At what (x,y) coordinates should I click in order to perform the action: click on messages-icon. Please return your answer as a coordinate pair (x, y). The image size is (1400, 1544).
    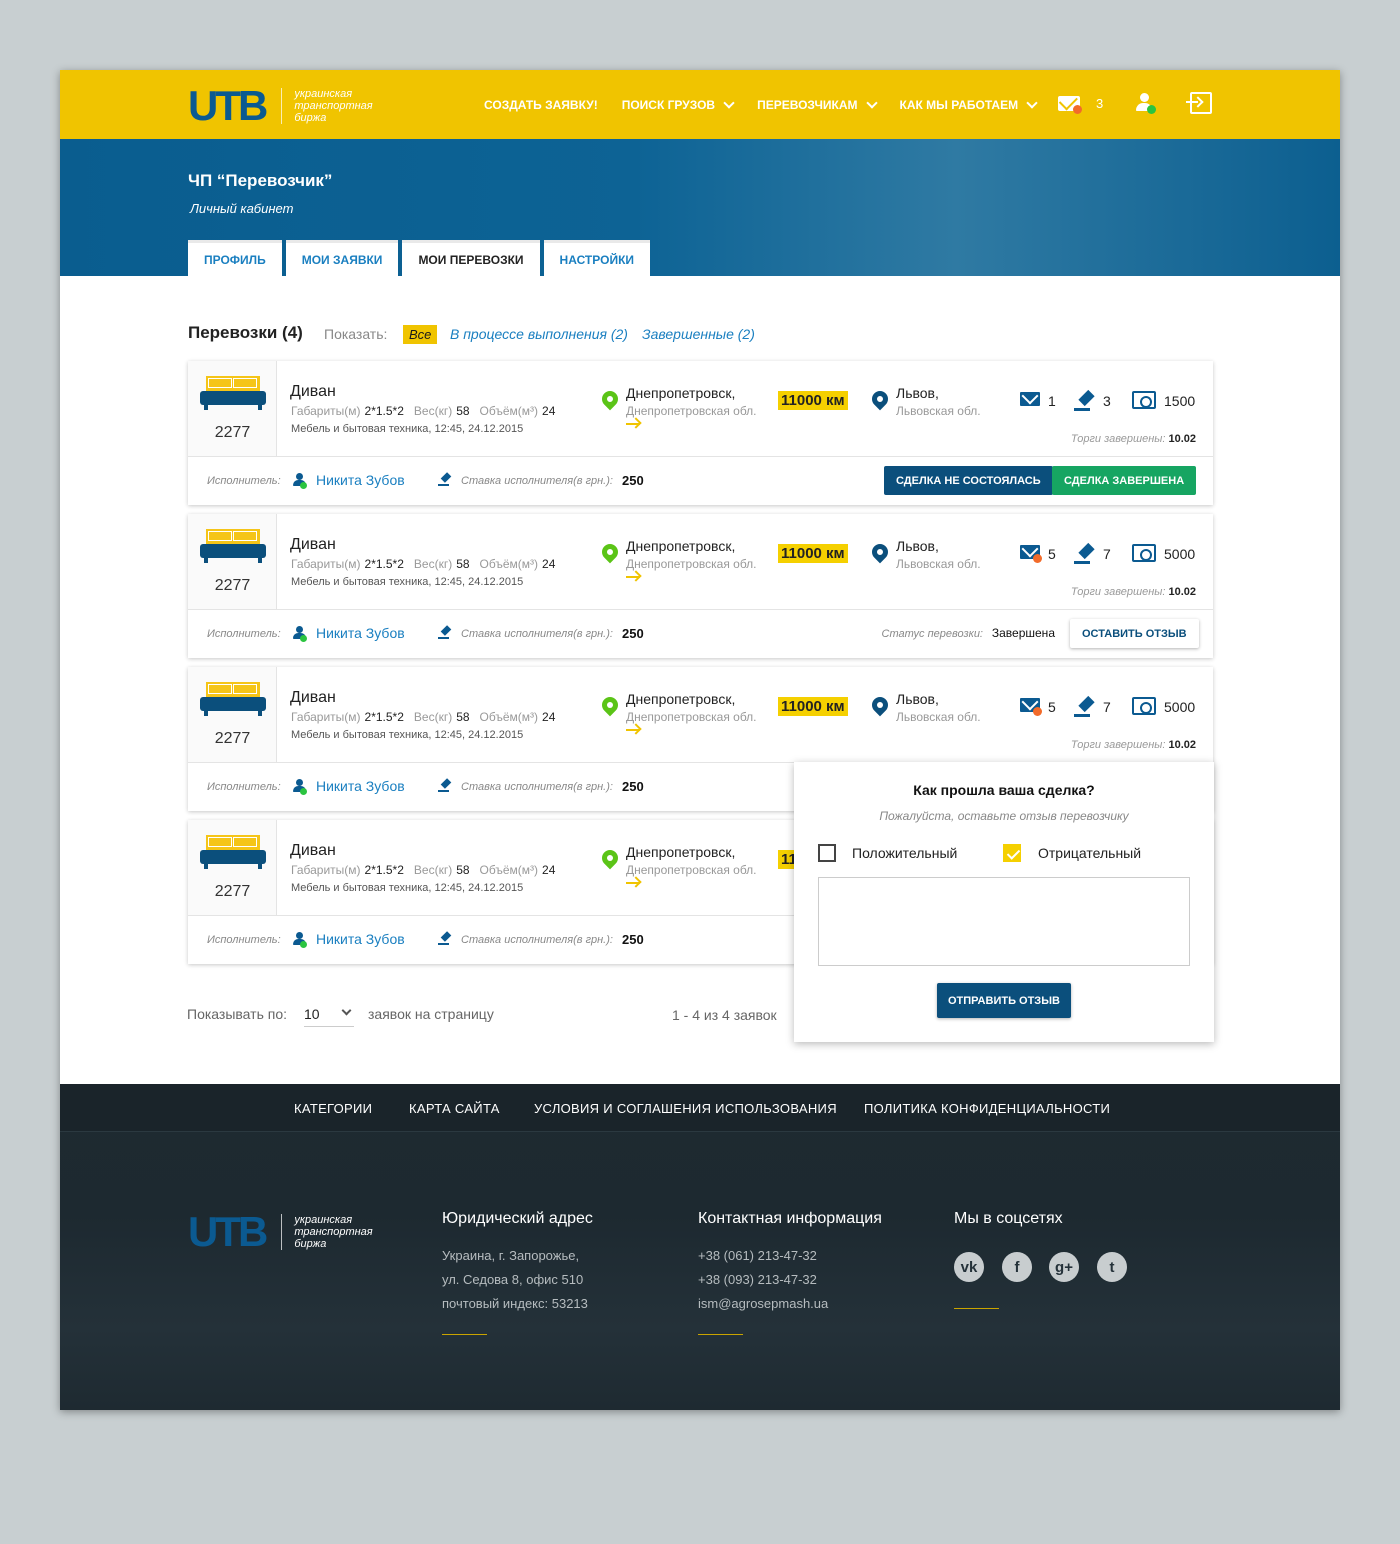
    Looking at the image, I should click on (1030, 399).